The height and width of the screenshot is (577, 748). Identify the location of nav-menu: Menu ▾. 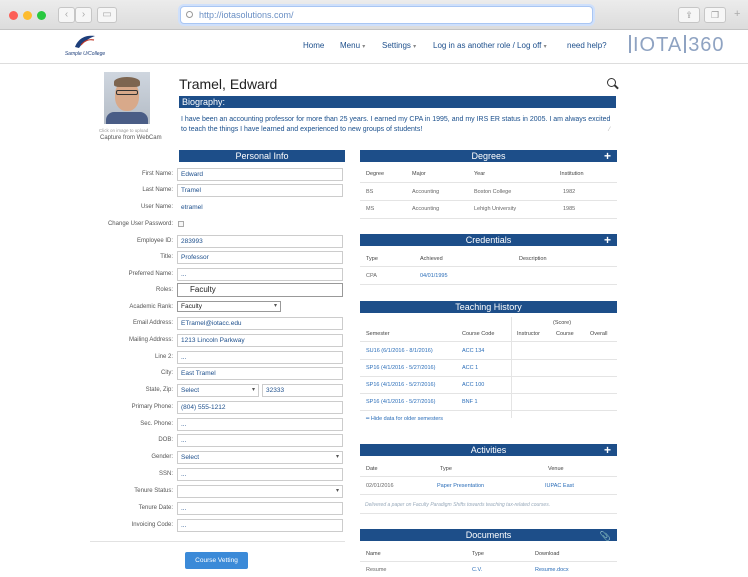
(352, 45).